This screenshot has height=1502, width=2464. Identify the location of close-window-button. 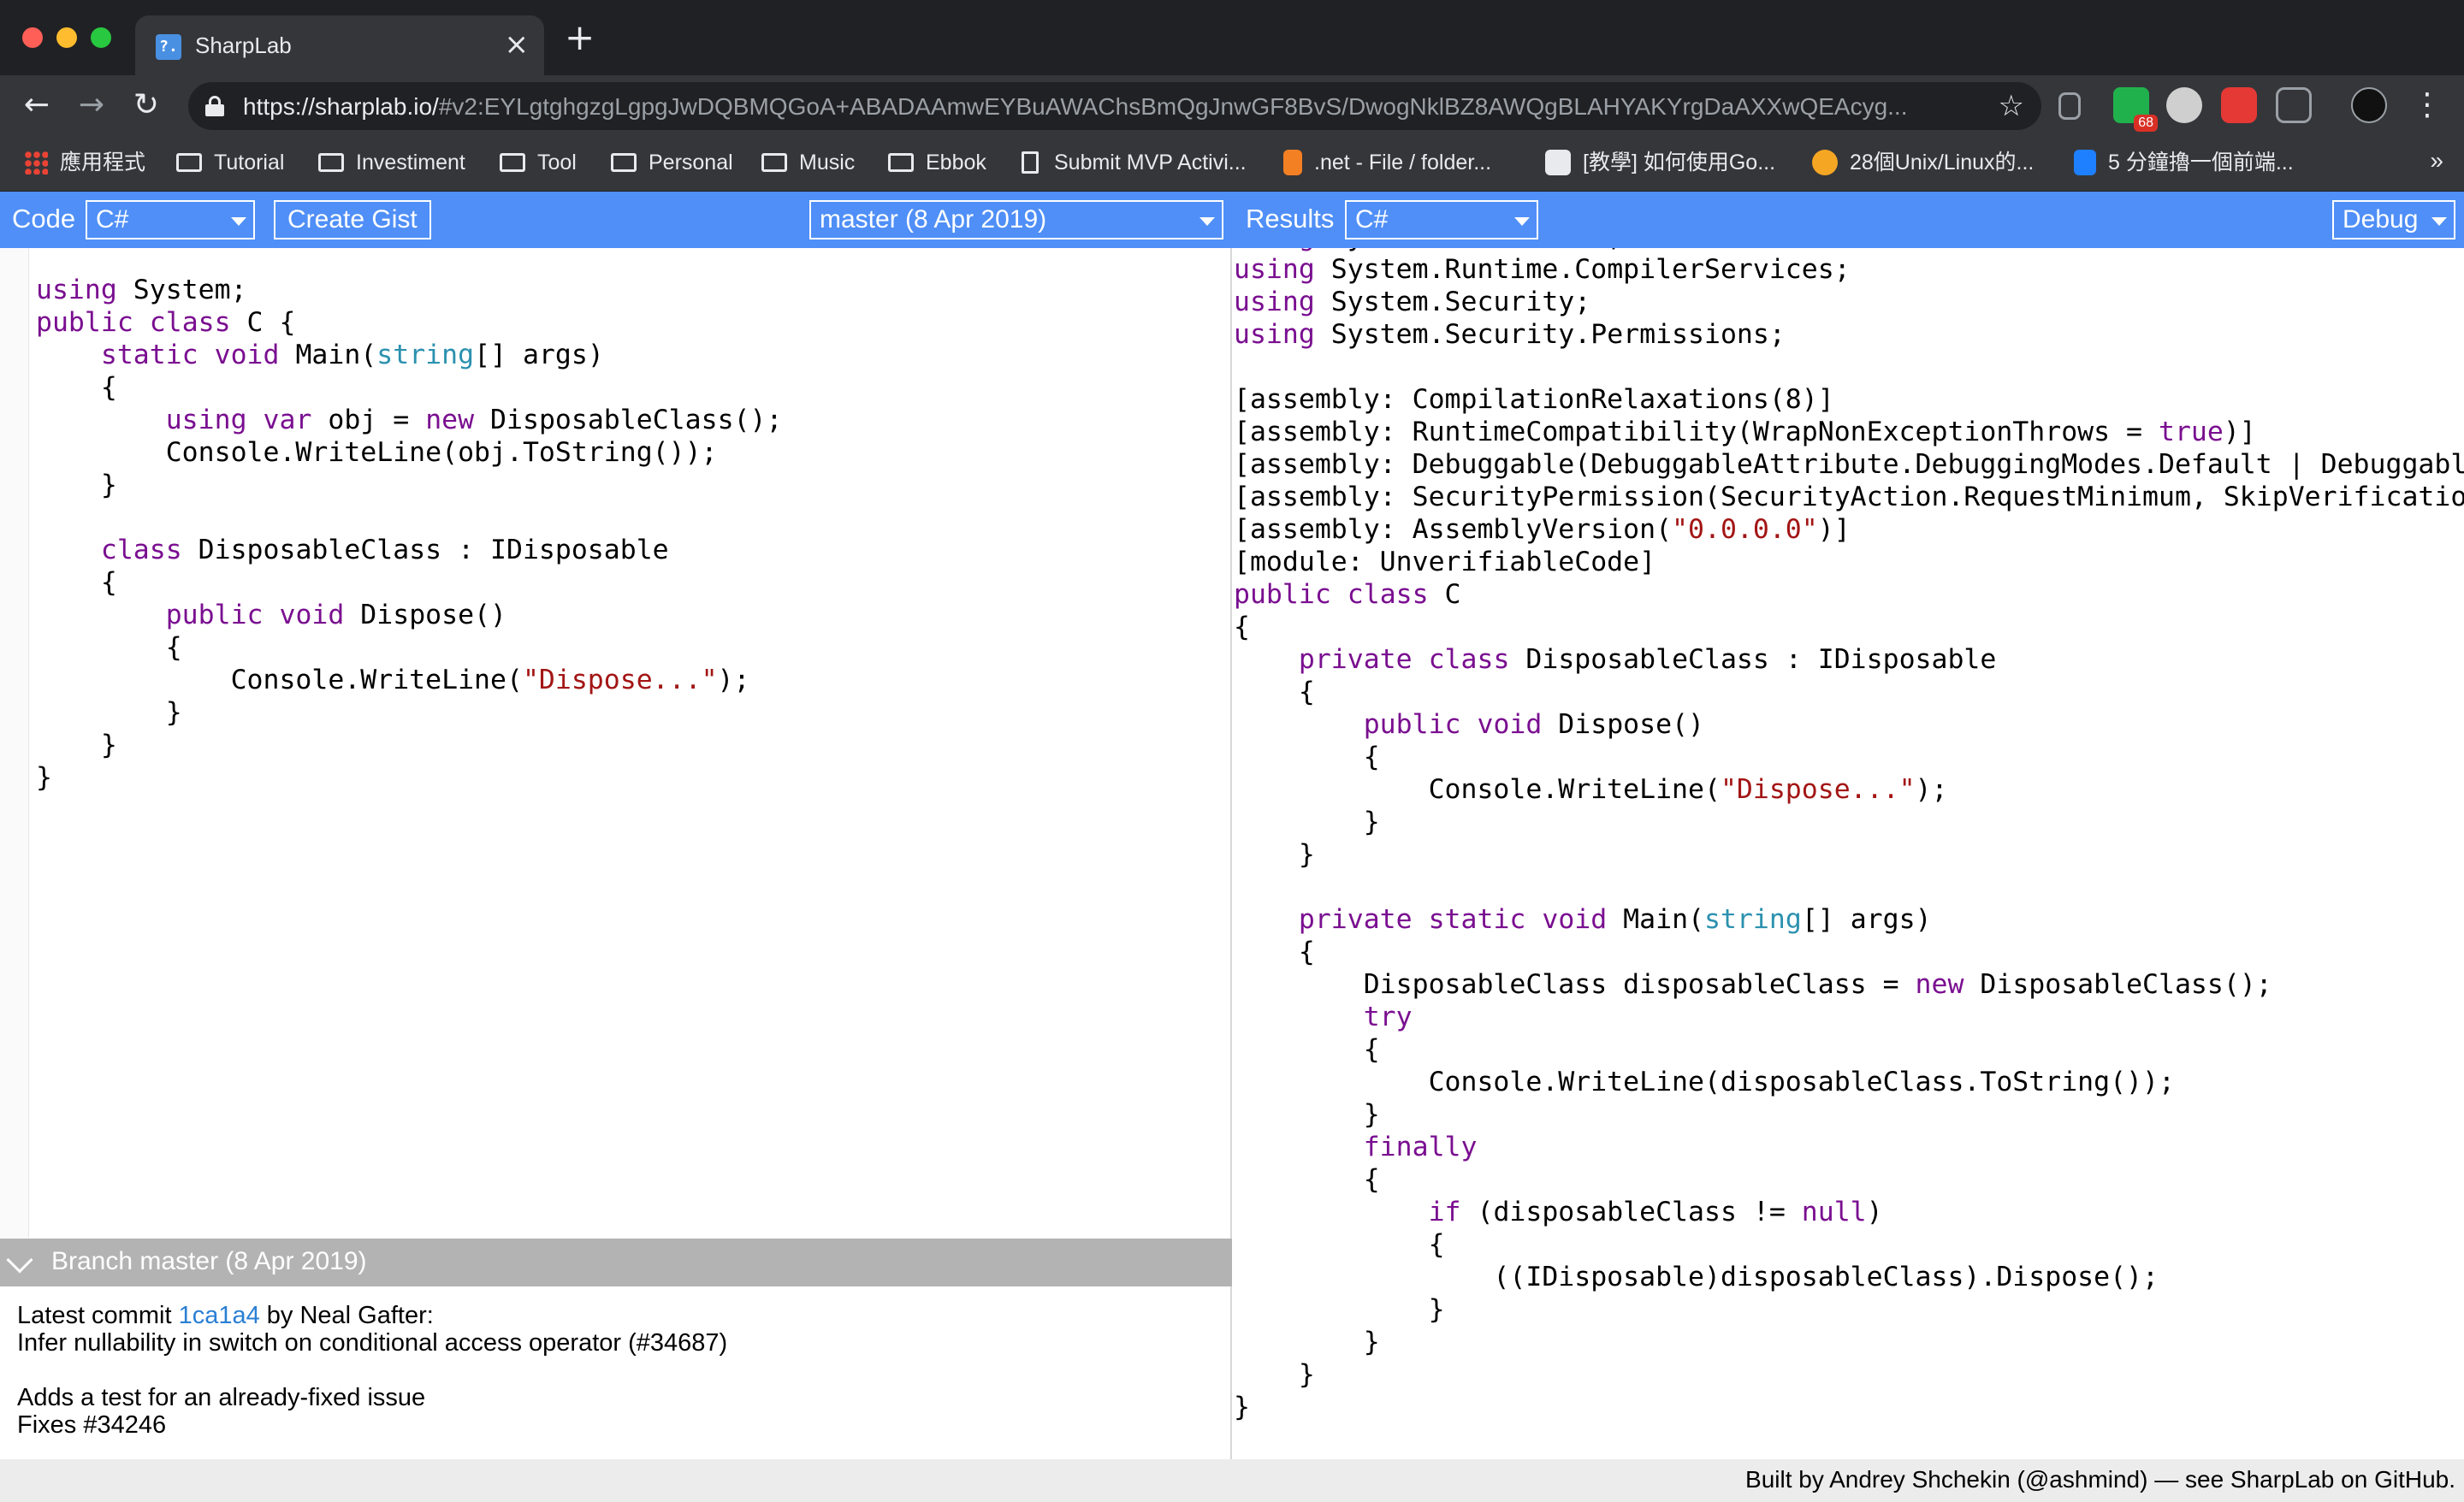
(32, 37).